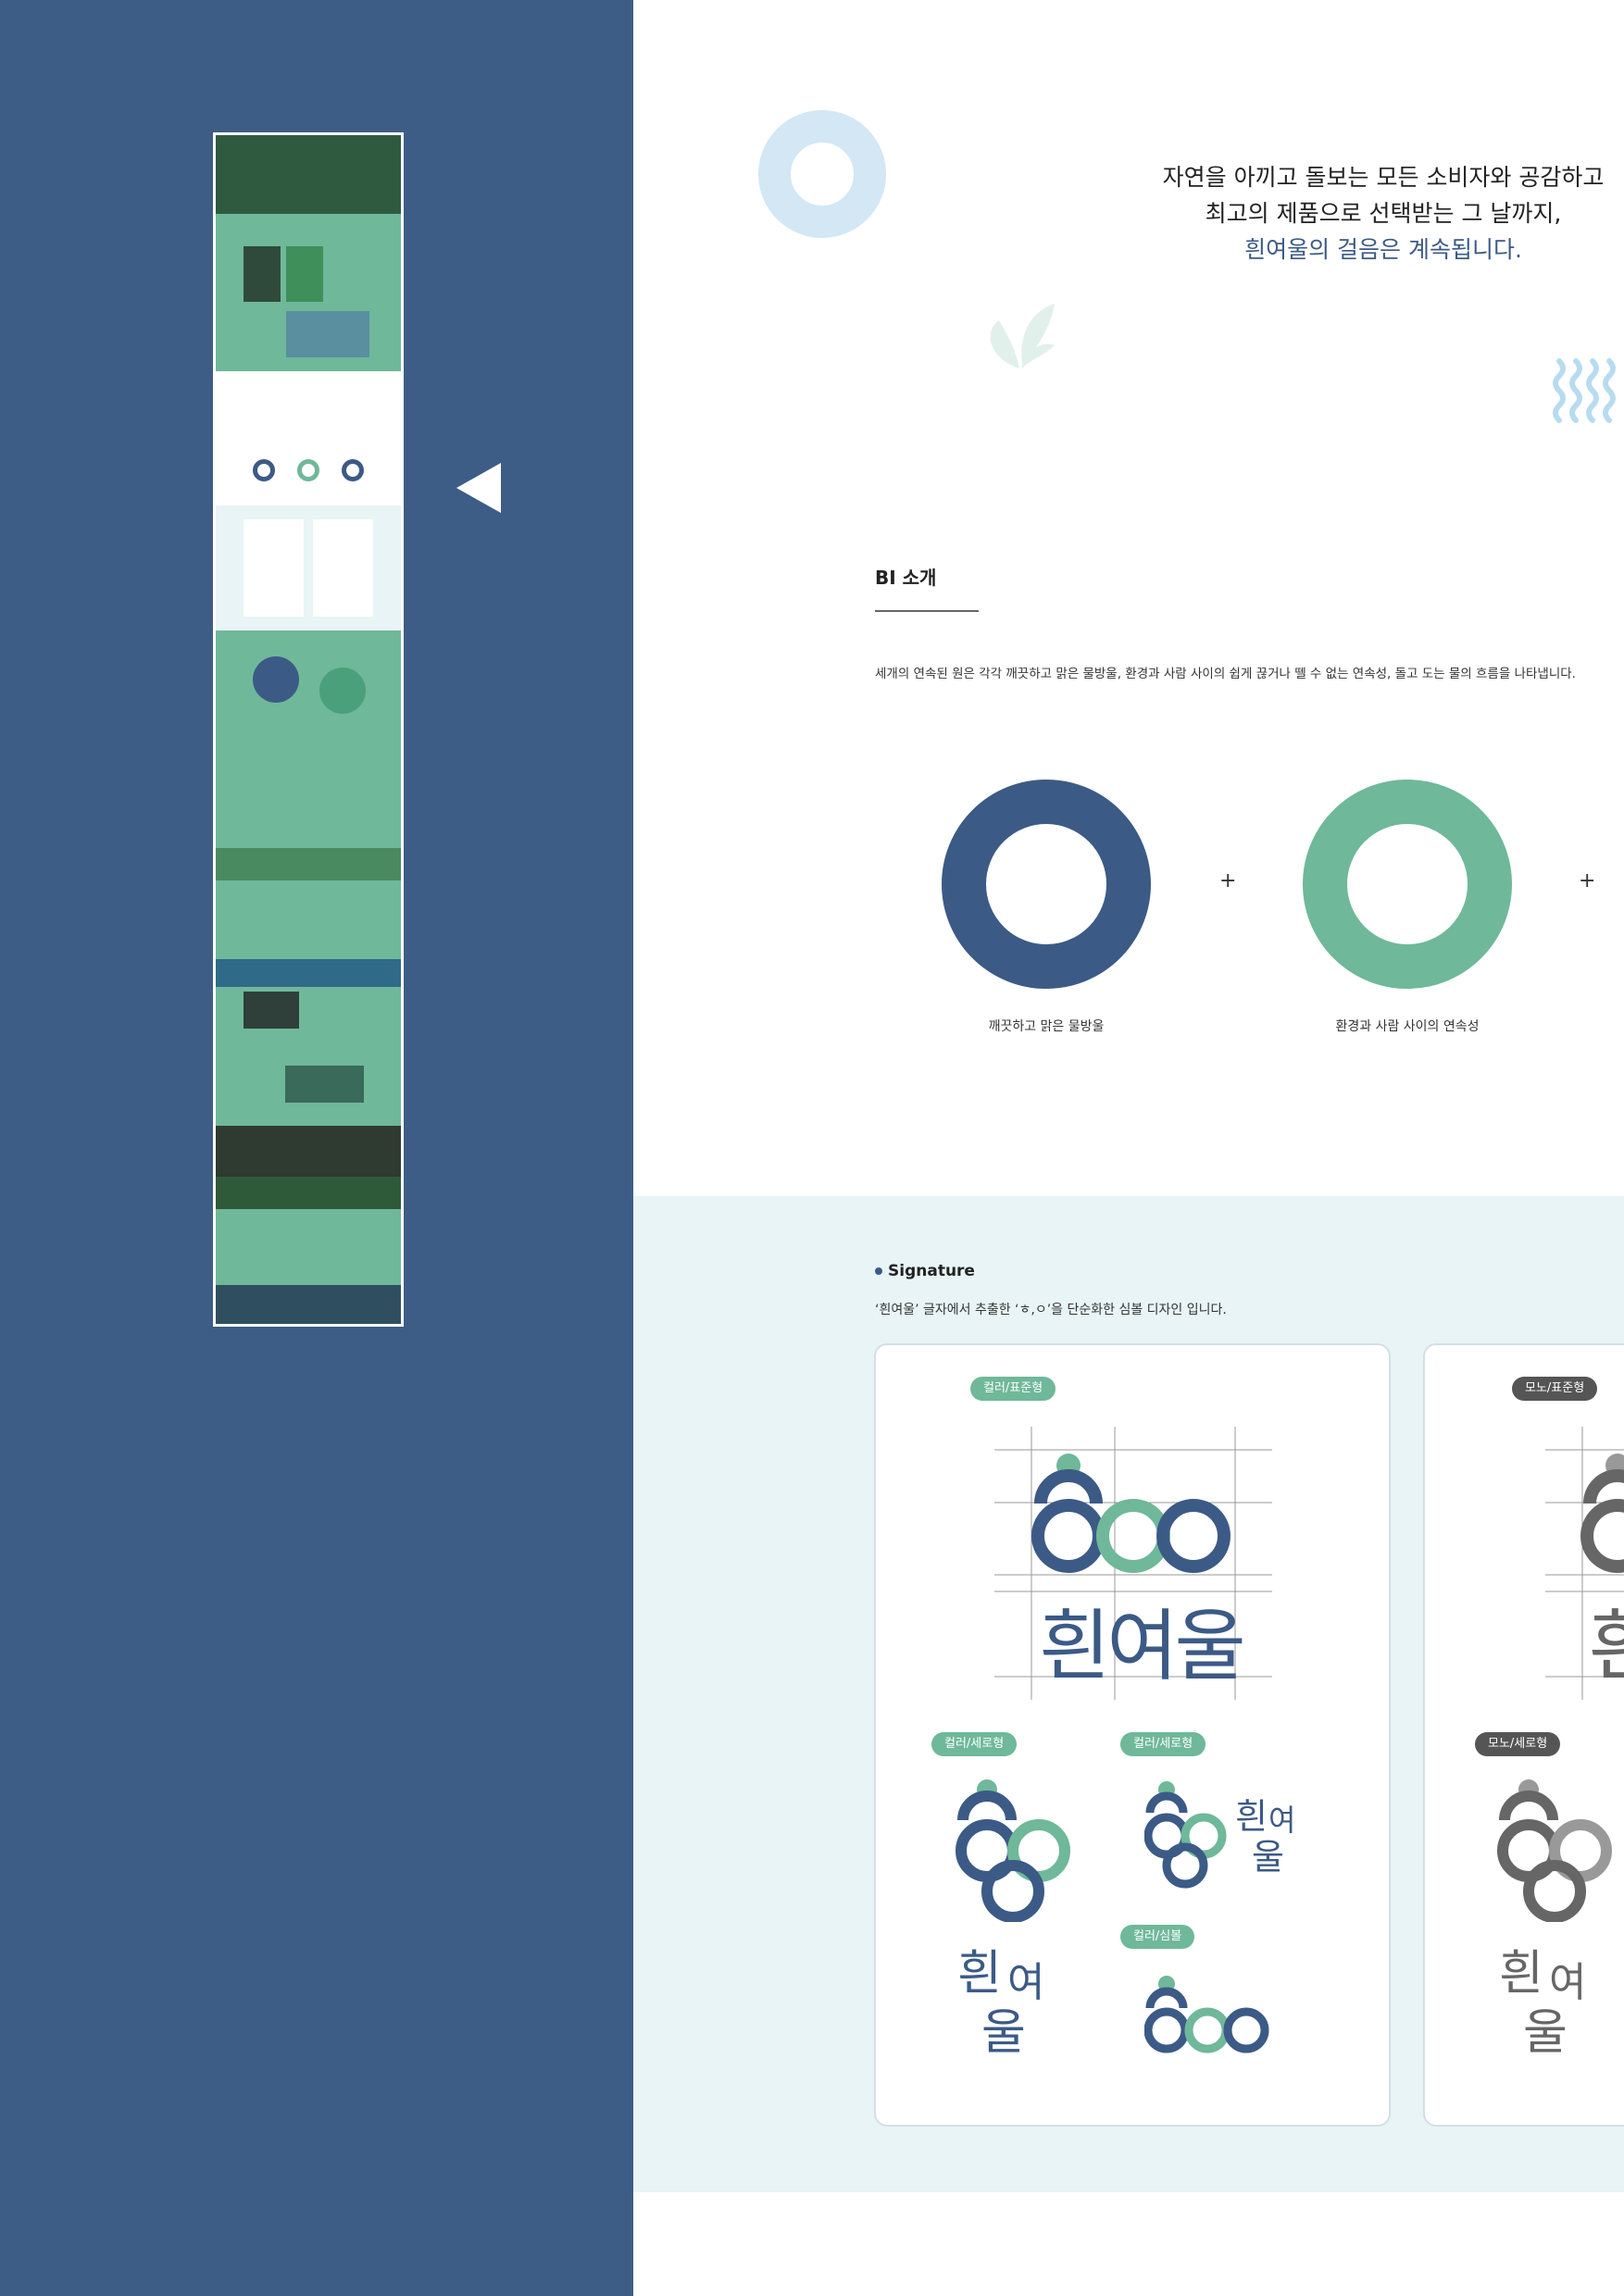 Image resolution: width=1624 pixels, height=2296 pixels. What do you see at coordinates (1606, 1646) in the screenshot?
I see `mono-wordmark-standard: 흰` at bounding box center [1606, 1646].